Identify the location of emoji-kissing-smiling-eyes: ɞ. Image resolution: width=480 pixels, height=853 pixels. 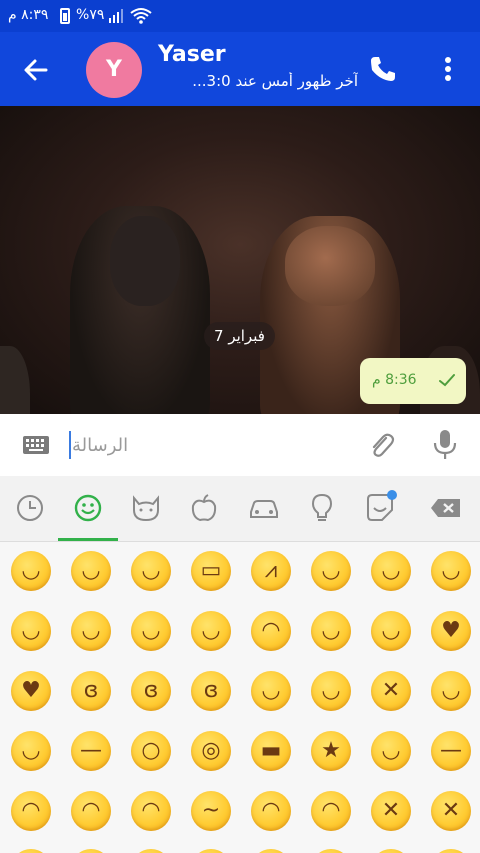
(151, 691).